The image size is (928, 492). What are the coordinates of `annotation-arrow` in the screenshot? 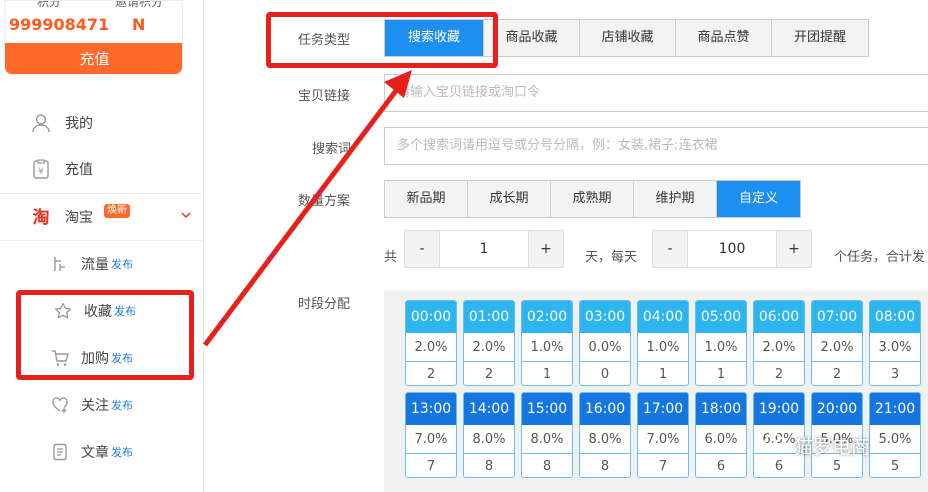 It's located at (307, 208).